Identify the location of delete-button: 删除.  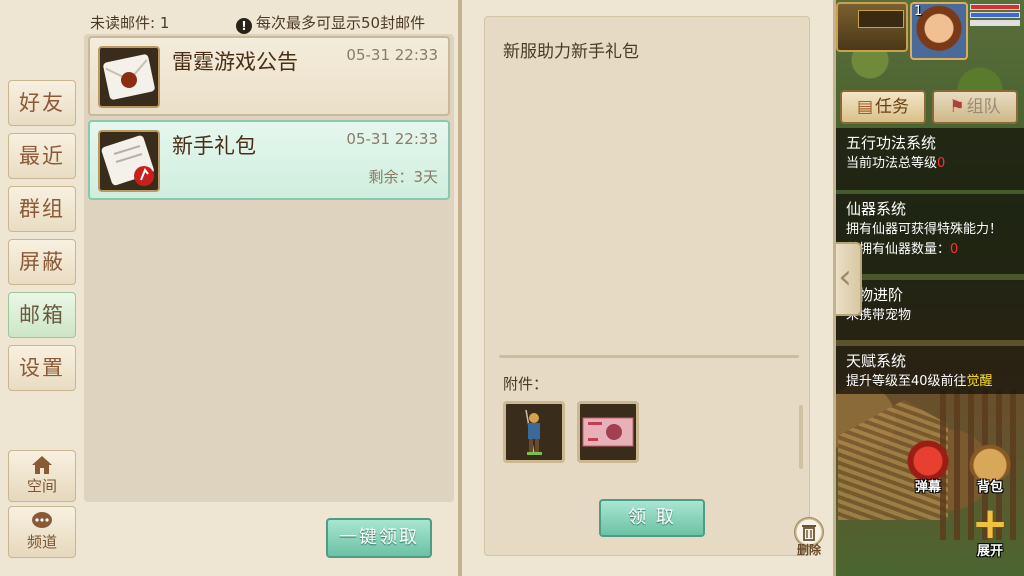
(809, 539).